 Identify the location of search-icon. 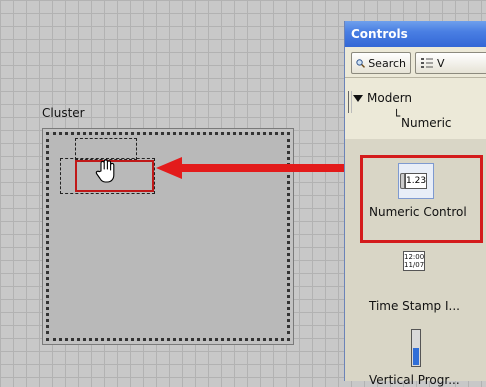
(360, 63).